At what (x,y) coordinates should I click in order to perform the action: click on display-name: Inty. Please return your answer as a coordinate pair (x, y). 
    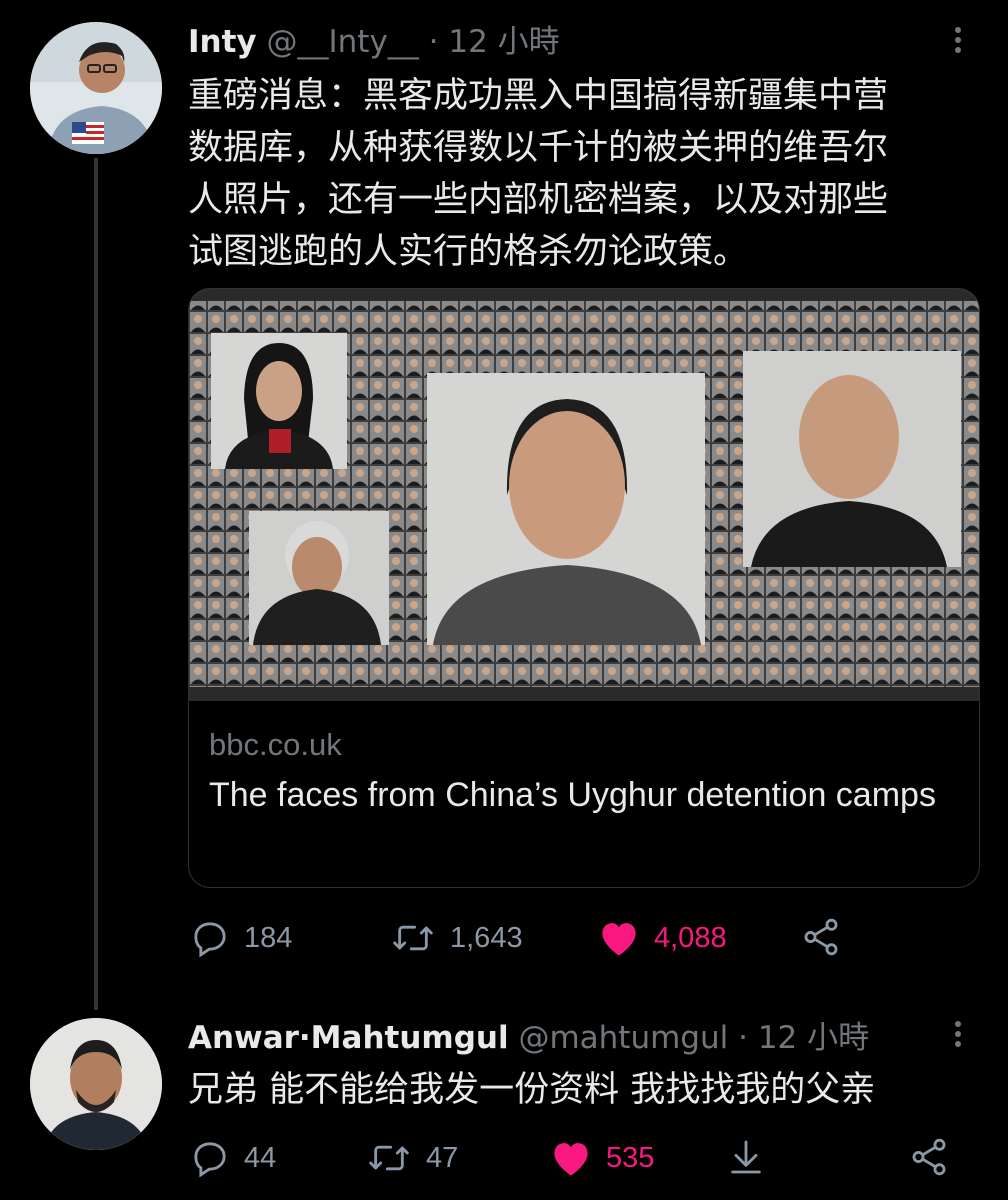
    Looking at the image, I should click on (222, 42).